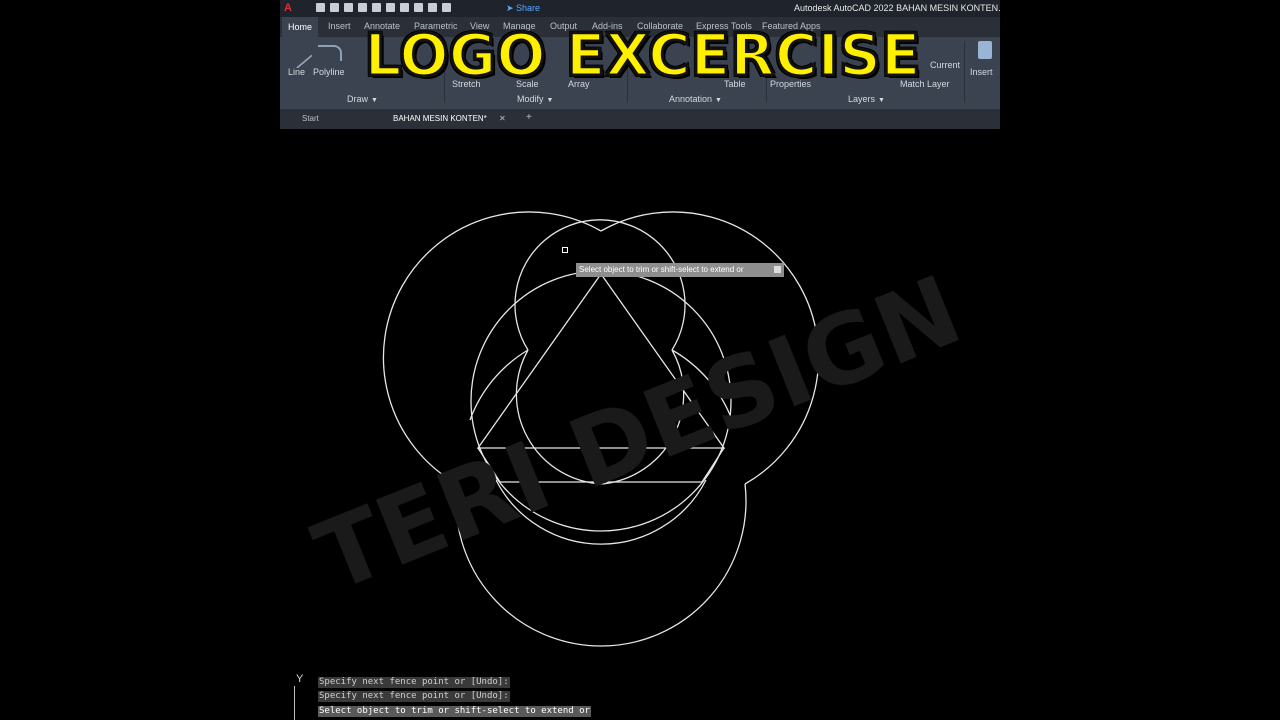  What do you see at coordinates (642, 55) in the screenshot?
I see `logo-excercise-banner: LOGO EXCERCISE` at bounding box center [642, 55].